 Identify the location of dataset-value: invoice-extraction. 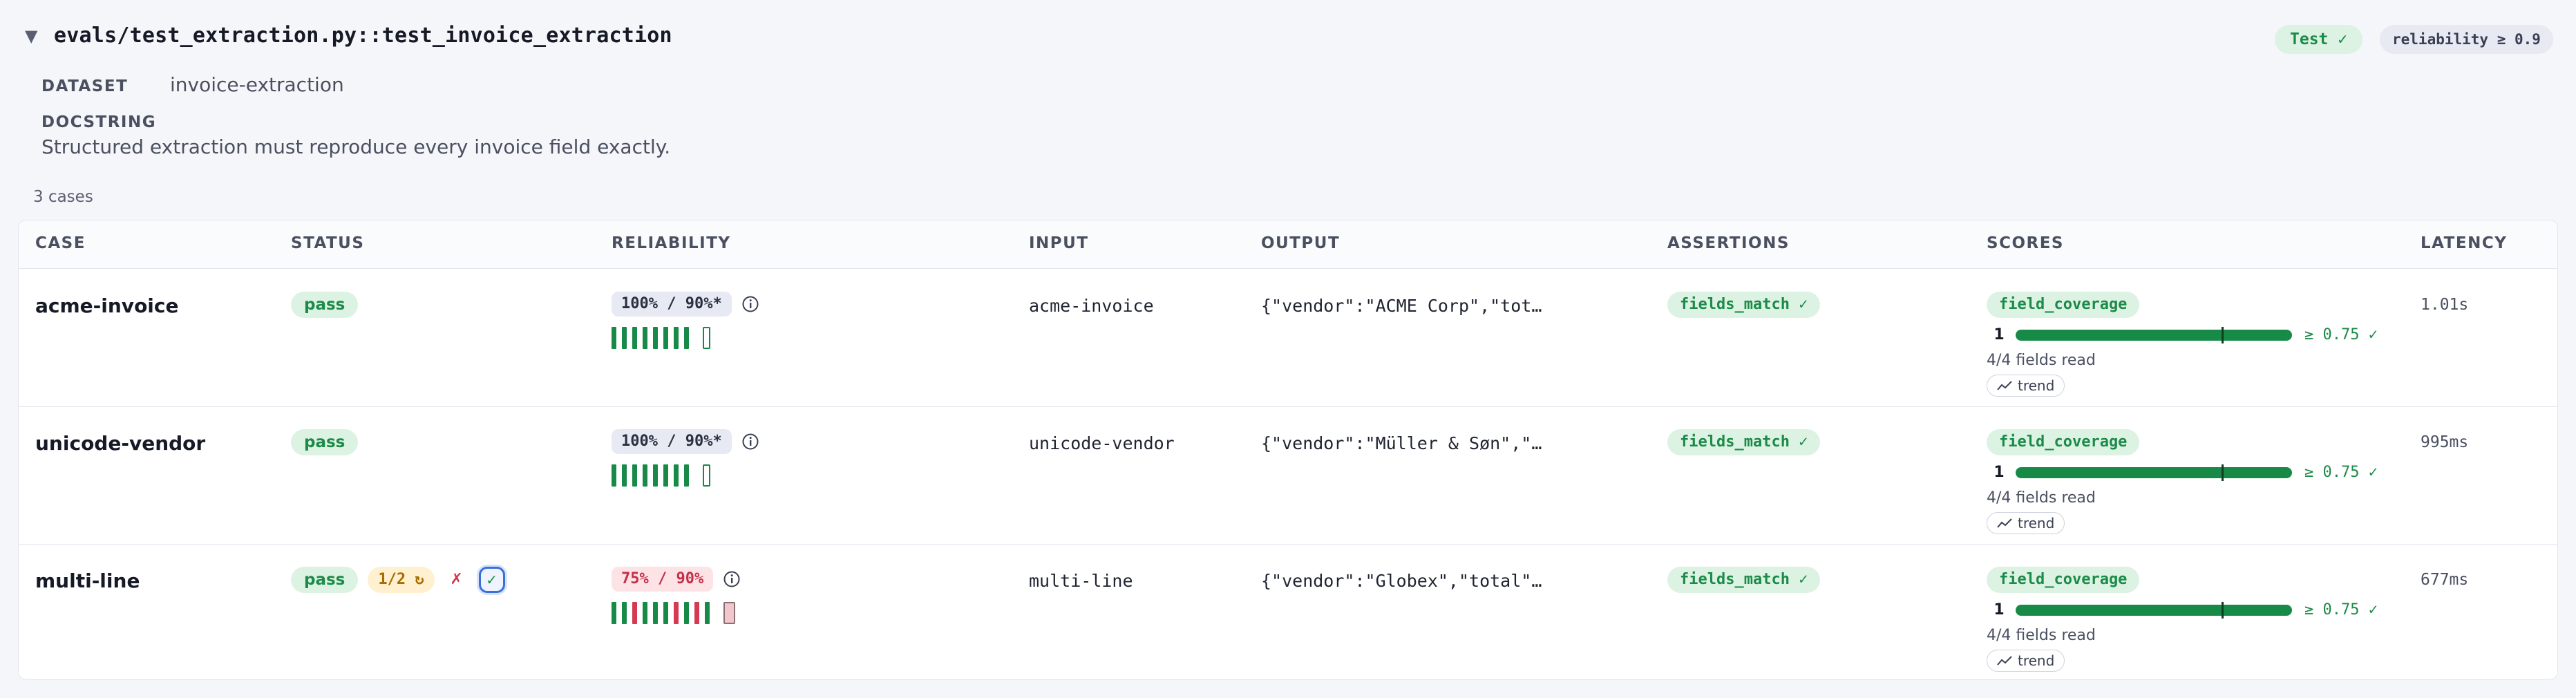
(257, 84).